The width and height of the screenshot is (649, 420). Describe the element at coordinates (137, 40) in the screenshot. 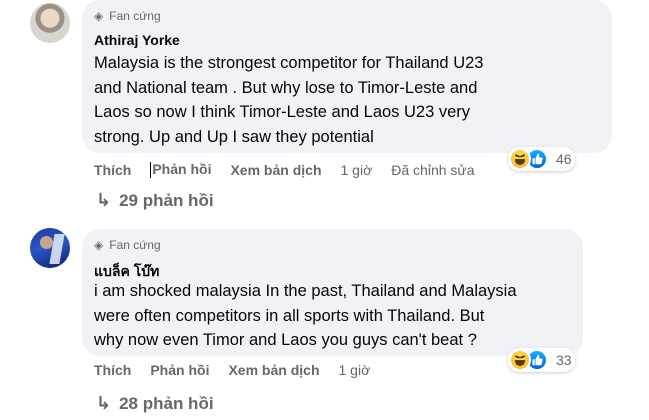

I see `comment-author: Athiraj Yorke` at that location.